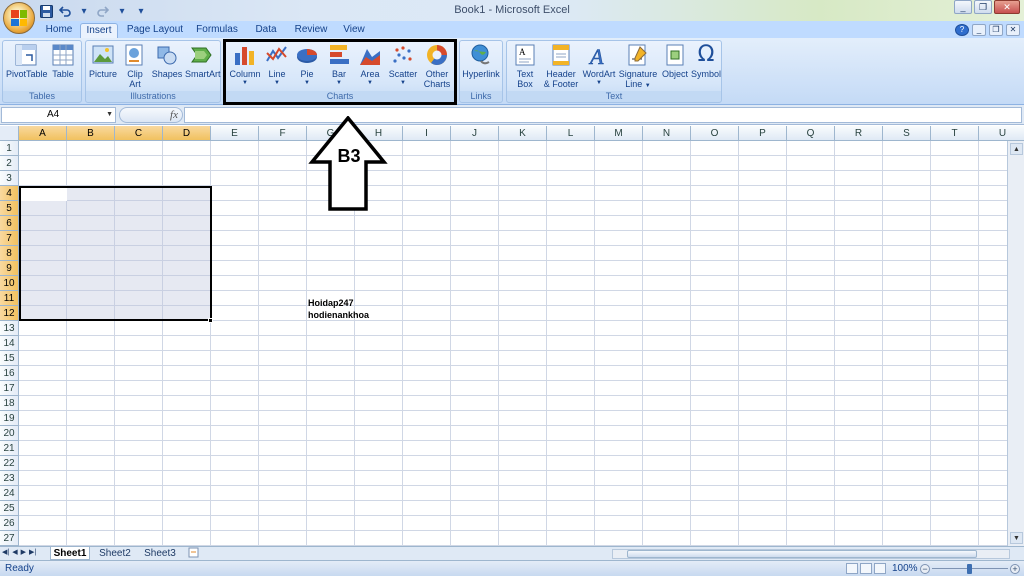 The height and width of the screenshot is (576, 1024). What do you see at coordinates (9, 478) in the screenshot?
I see `row-header-23: 23` at bounding box center [9, 478].